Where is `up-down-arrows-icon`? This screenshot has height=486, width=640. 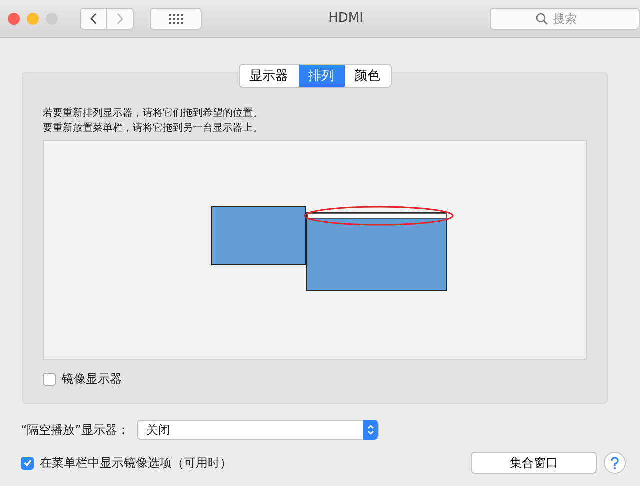
up-down-arrows-icon is located at coordinates (370, 430).